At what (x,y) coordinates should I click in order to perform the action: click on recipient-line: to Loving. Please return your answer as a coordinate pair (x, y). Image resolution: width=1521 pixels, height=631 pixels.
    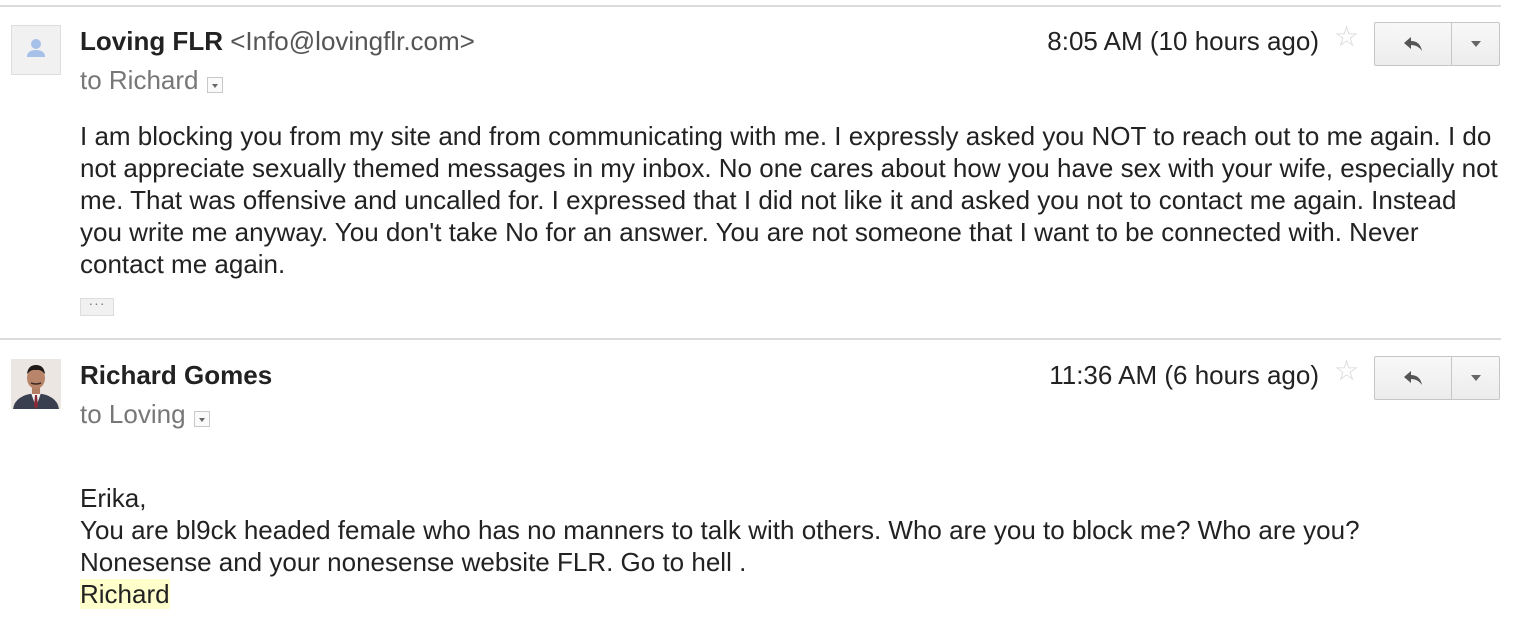
    Looking at the image, I should click on (145, 414).